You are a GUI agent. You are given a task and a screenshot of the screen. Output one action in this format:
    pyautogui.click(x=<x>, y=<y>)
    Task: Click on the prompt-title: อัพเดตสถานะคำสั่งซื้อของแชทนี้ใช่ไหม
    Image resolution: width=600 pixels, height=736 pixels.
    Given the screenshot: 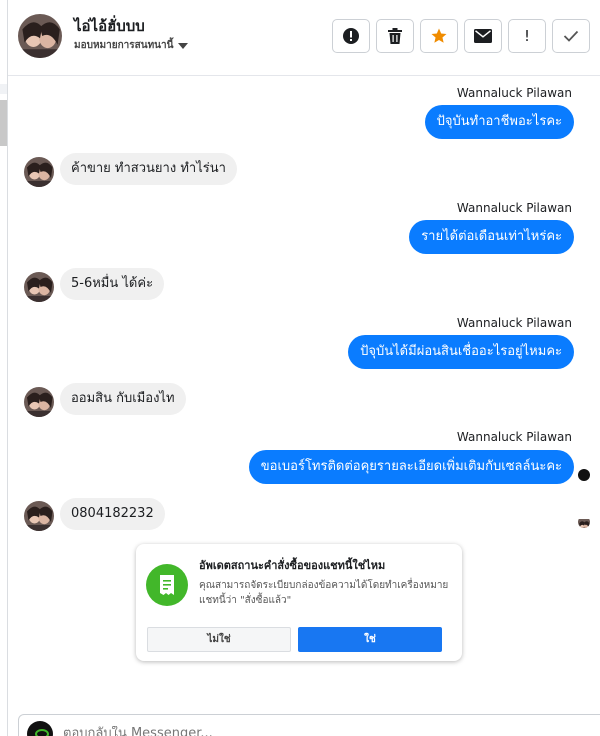 What is the action you would take?
    pyautogui.click(x=292, y=565)
    